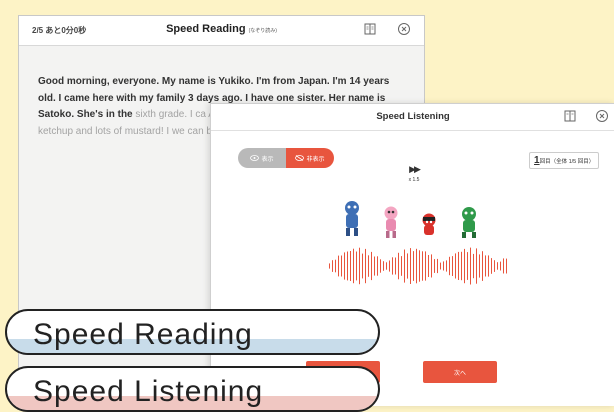  I want to click on reading-title-text: Speed Reading, so click(206, 29).